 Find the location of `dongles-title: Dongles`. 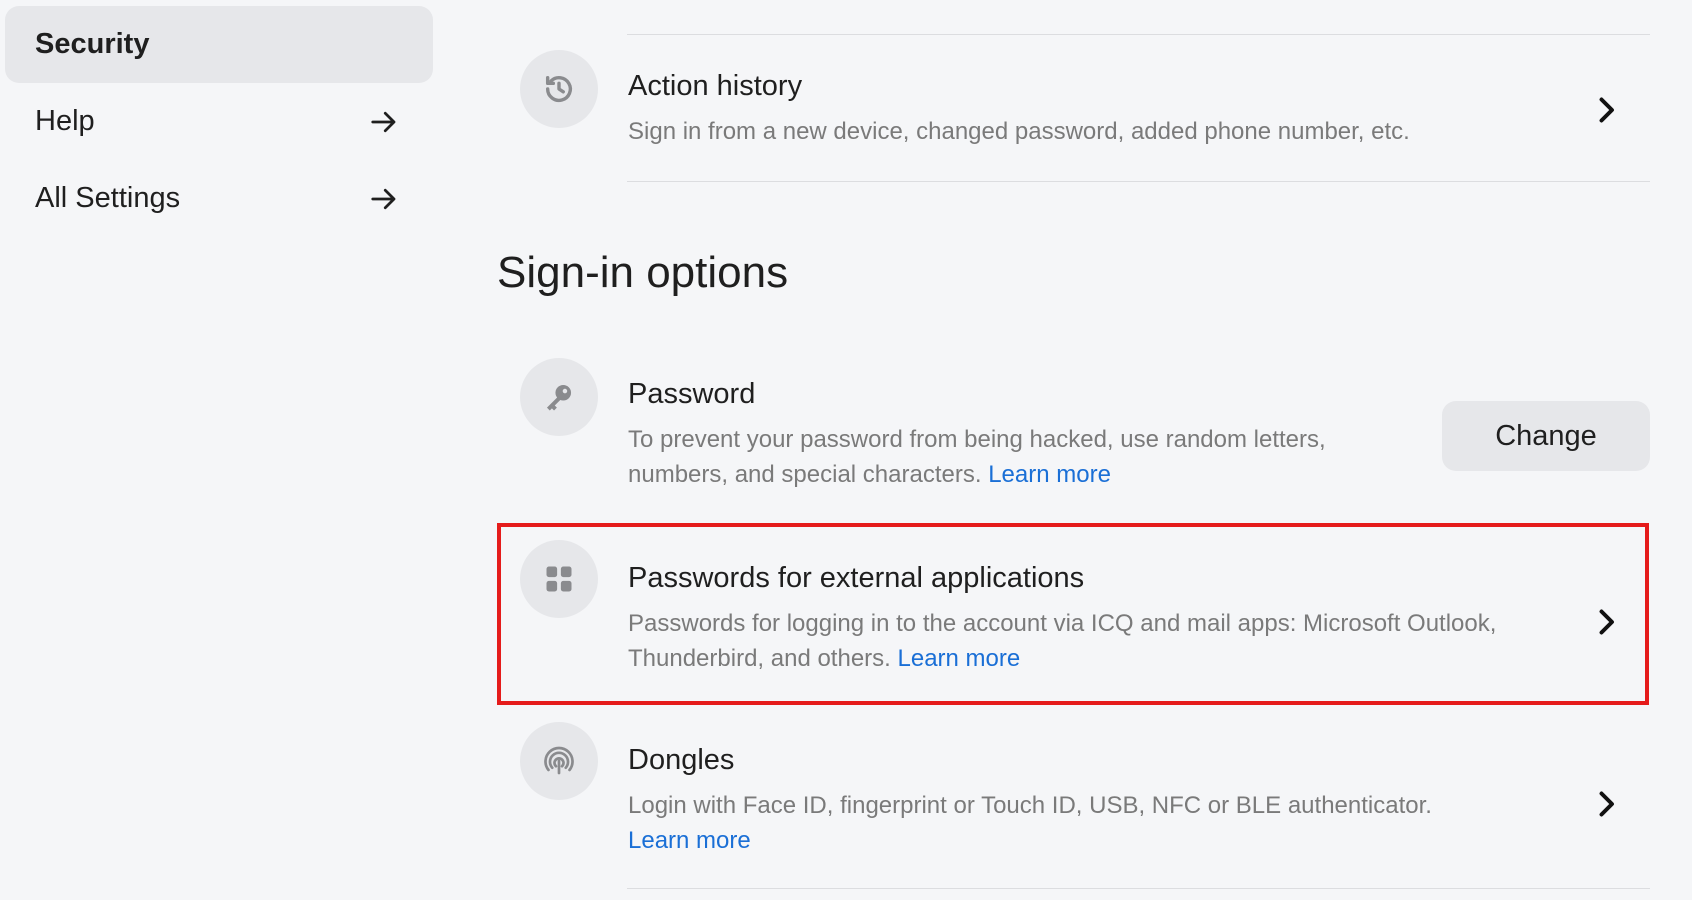

dongles-title: Dongles is located at coordinates (681, 760).